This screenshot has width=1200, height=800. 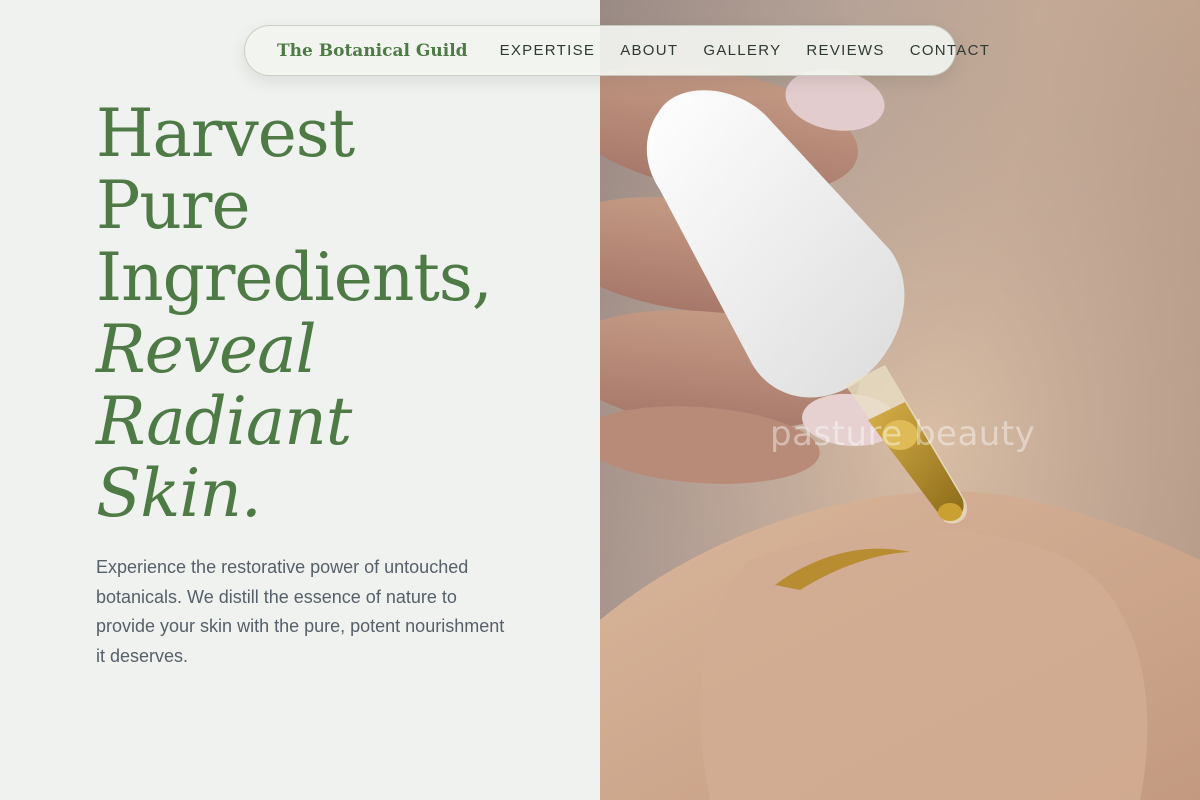 What do you see at coordinates (950, 50) in the screenshot?
I see `nav-link-contact: CONTACT` at bounding box center [950, 50].